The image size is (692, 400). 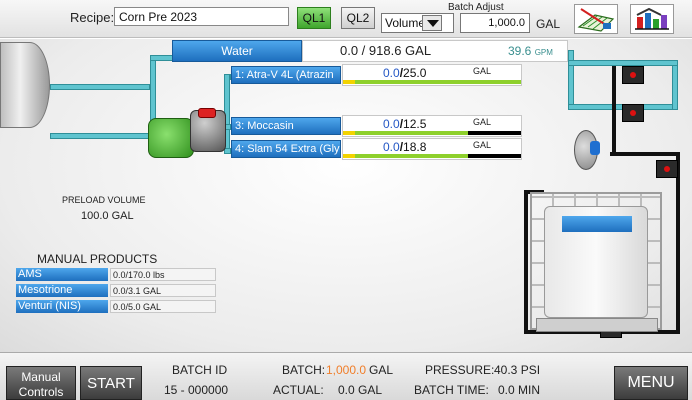 I want to click on water-rate: 39.6 GPM, so click(x=530, y=51).